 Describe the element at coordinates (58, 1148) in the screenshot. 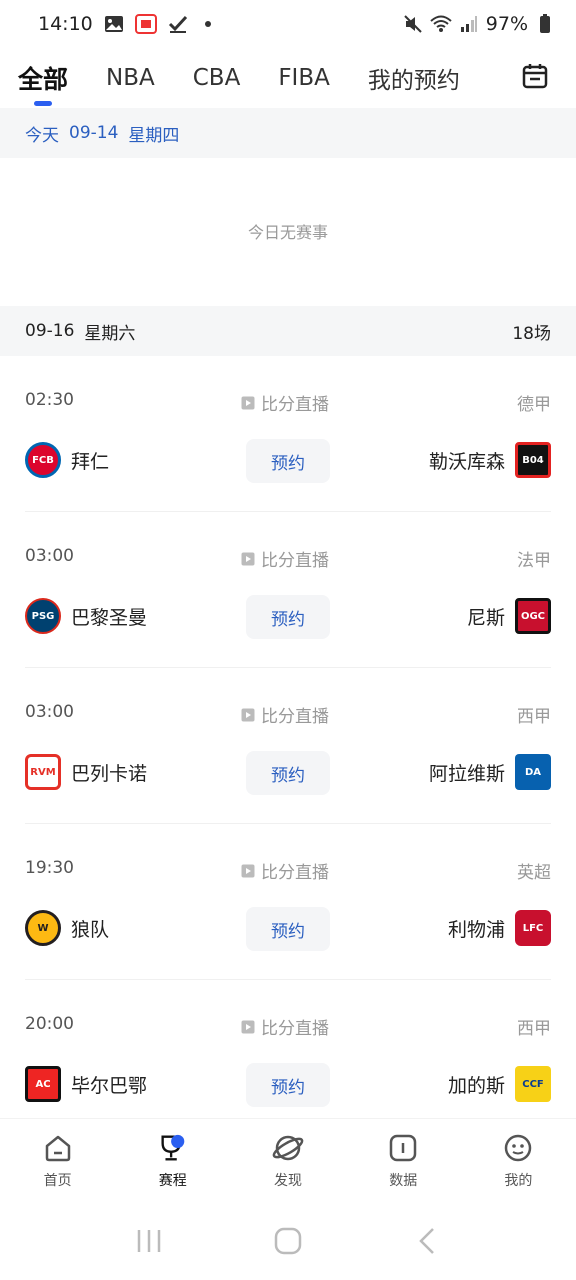

I see `home-icon` at that location.